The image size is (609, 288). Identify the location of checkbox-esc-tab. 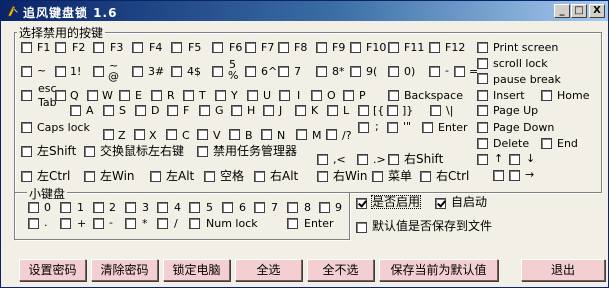
(26, 95).